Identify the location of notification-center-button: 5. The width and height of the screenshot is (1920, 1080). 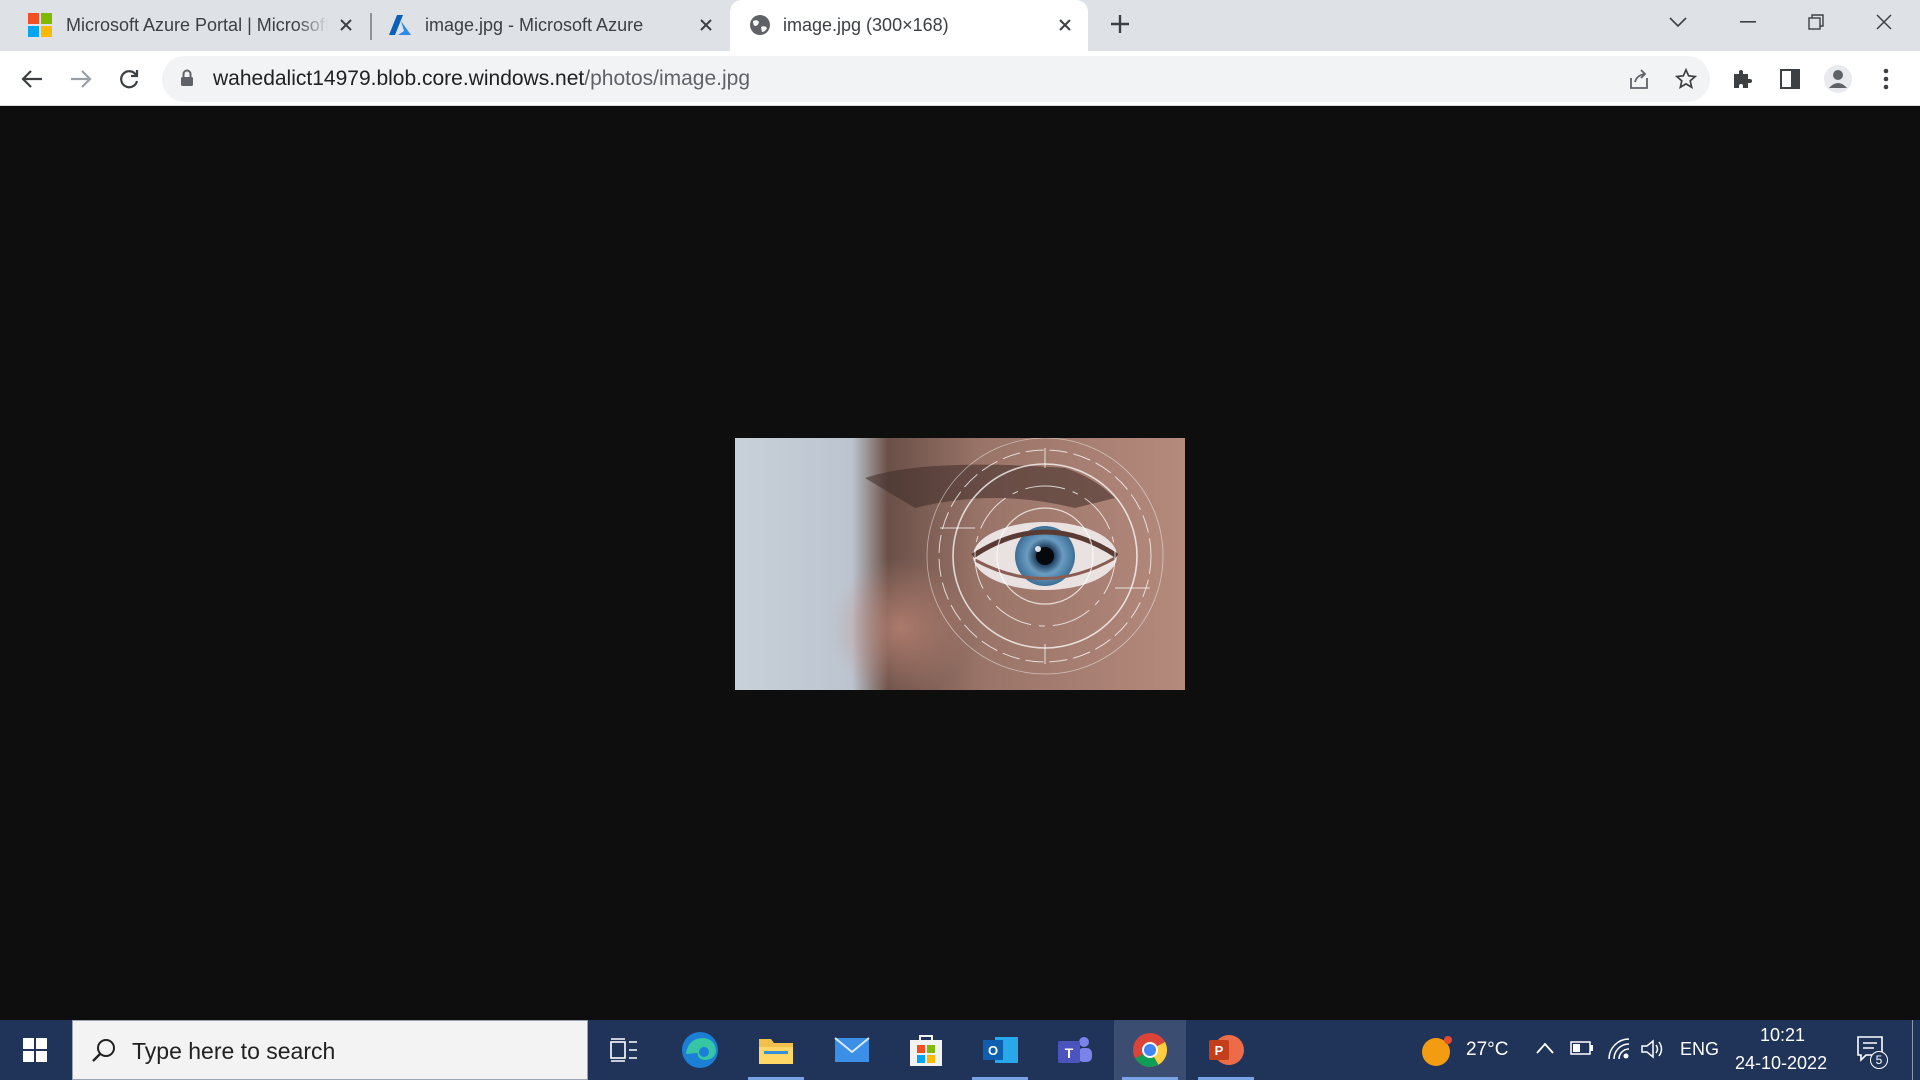
(1873, 1052).